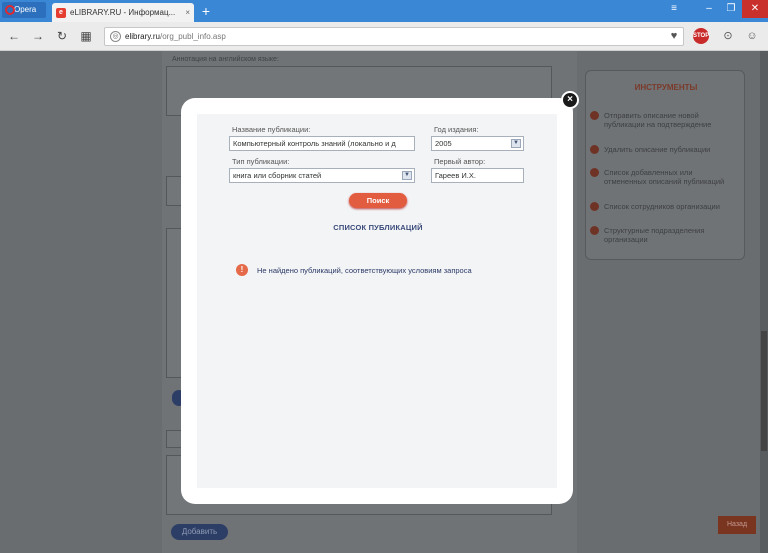 The width and height of the screenshot is (768, 553). What do you see at coordinates (755, 9) in the screenshot?
I see `window-close-button: ✕` at bounding box center [755, 9].